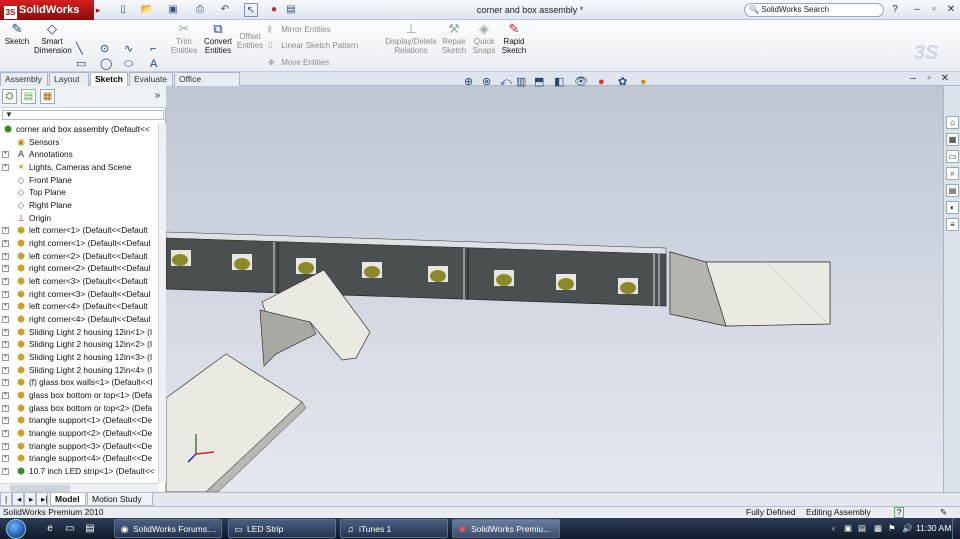 Image resolution: width=960 pixels, height=539 pixels. I want to click on tree-item: + ⬢ Sliding Light 2 housing 12in<4> (I, so click(79, 370).